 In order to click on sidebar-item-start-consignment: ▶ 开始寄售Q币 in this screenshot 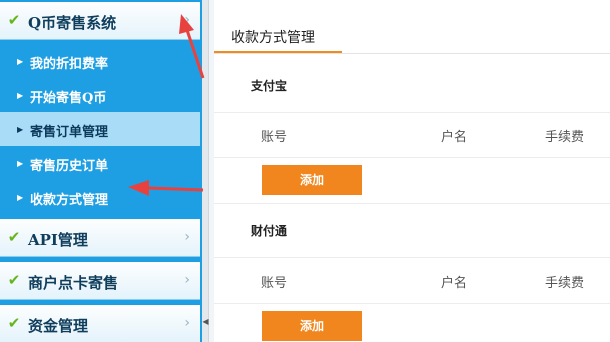, I will do `click(100, 95)`.